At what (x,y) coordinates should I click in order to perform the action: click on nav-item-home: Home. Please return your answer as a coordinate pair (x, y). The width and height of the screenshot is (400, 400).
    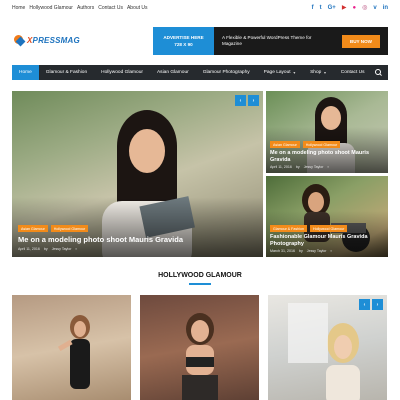
    Looking at the image, I should click on (25, 72).